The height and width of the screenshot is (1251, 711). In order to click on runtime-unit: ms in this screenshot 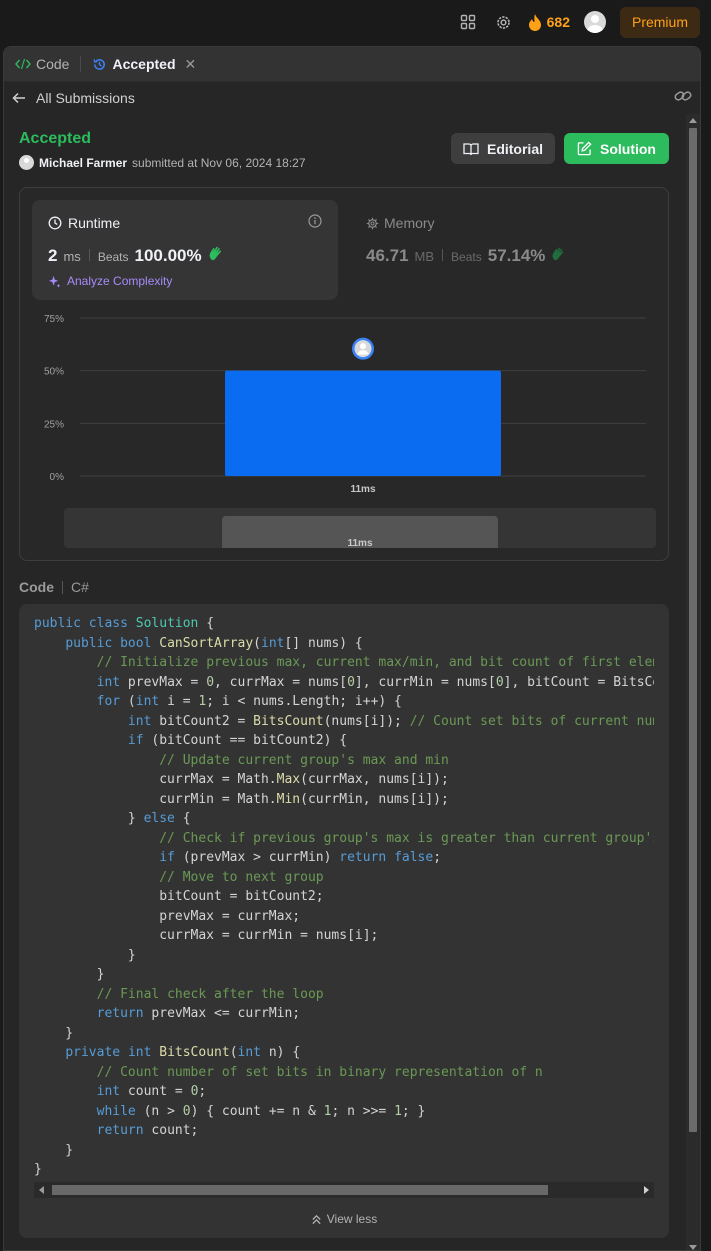, I will do `click(72, 256)`.